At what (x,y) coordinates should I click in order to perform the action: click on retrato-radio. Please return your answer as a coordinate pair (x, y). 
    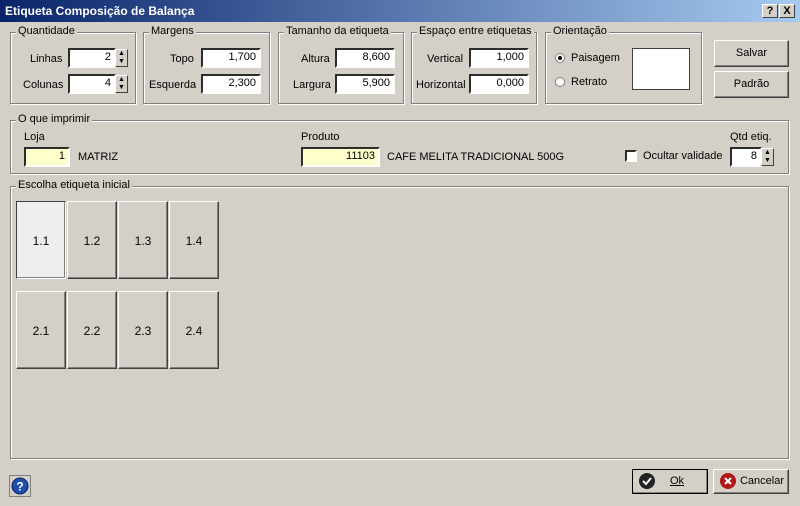
    Looking at the image, I should click on (560, 82).